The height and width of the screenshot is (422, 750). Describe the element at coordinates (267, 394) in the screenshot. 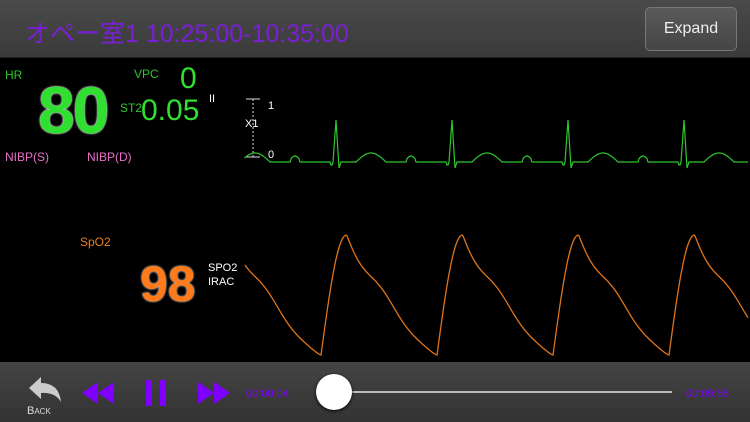

I see `elapsed-time: 00:00:04` at that location.